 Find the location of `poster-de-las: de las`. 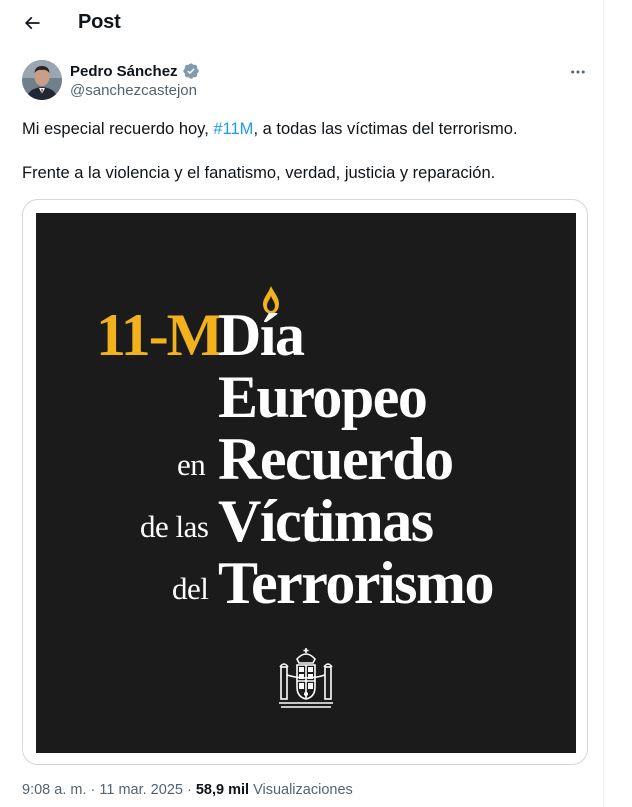

poster-de-las: de las is located at coordinates (174, 526).